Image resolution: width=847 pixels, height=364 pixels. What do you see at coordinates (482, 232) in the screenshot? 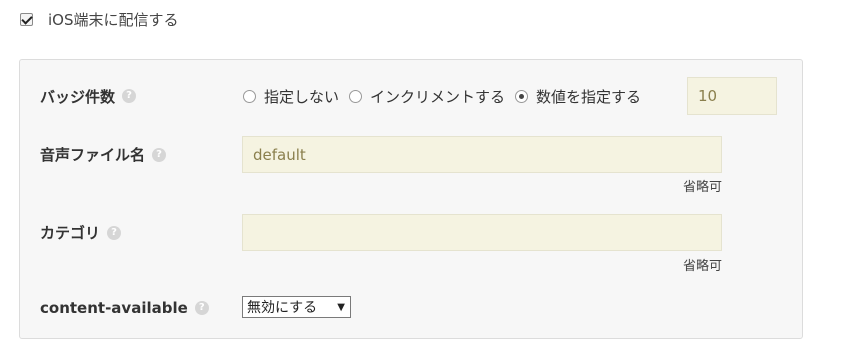
I see `category-input` at bounding box center [482, 232].